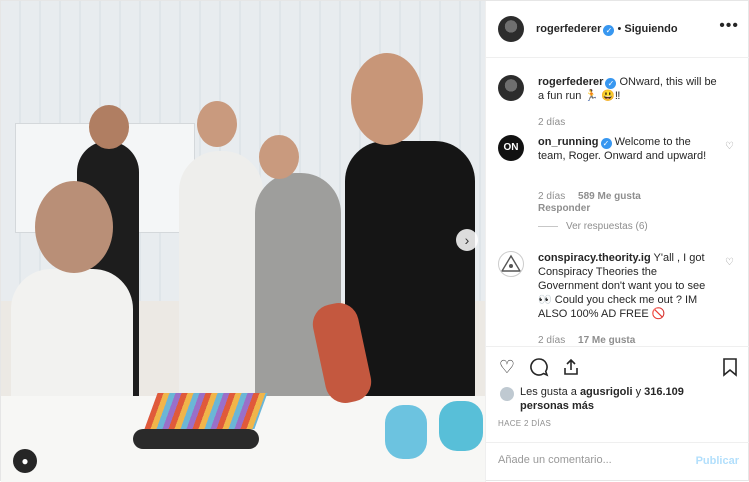 This screenshot has height=482, width=749. Describe the element at coordinates (568, 29) in the screenshot. I see `header-username: rogerfederer` at that location.